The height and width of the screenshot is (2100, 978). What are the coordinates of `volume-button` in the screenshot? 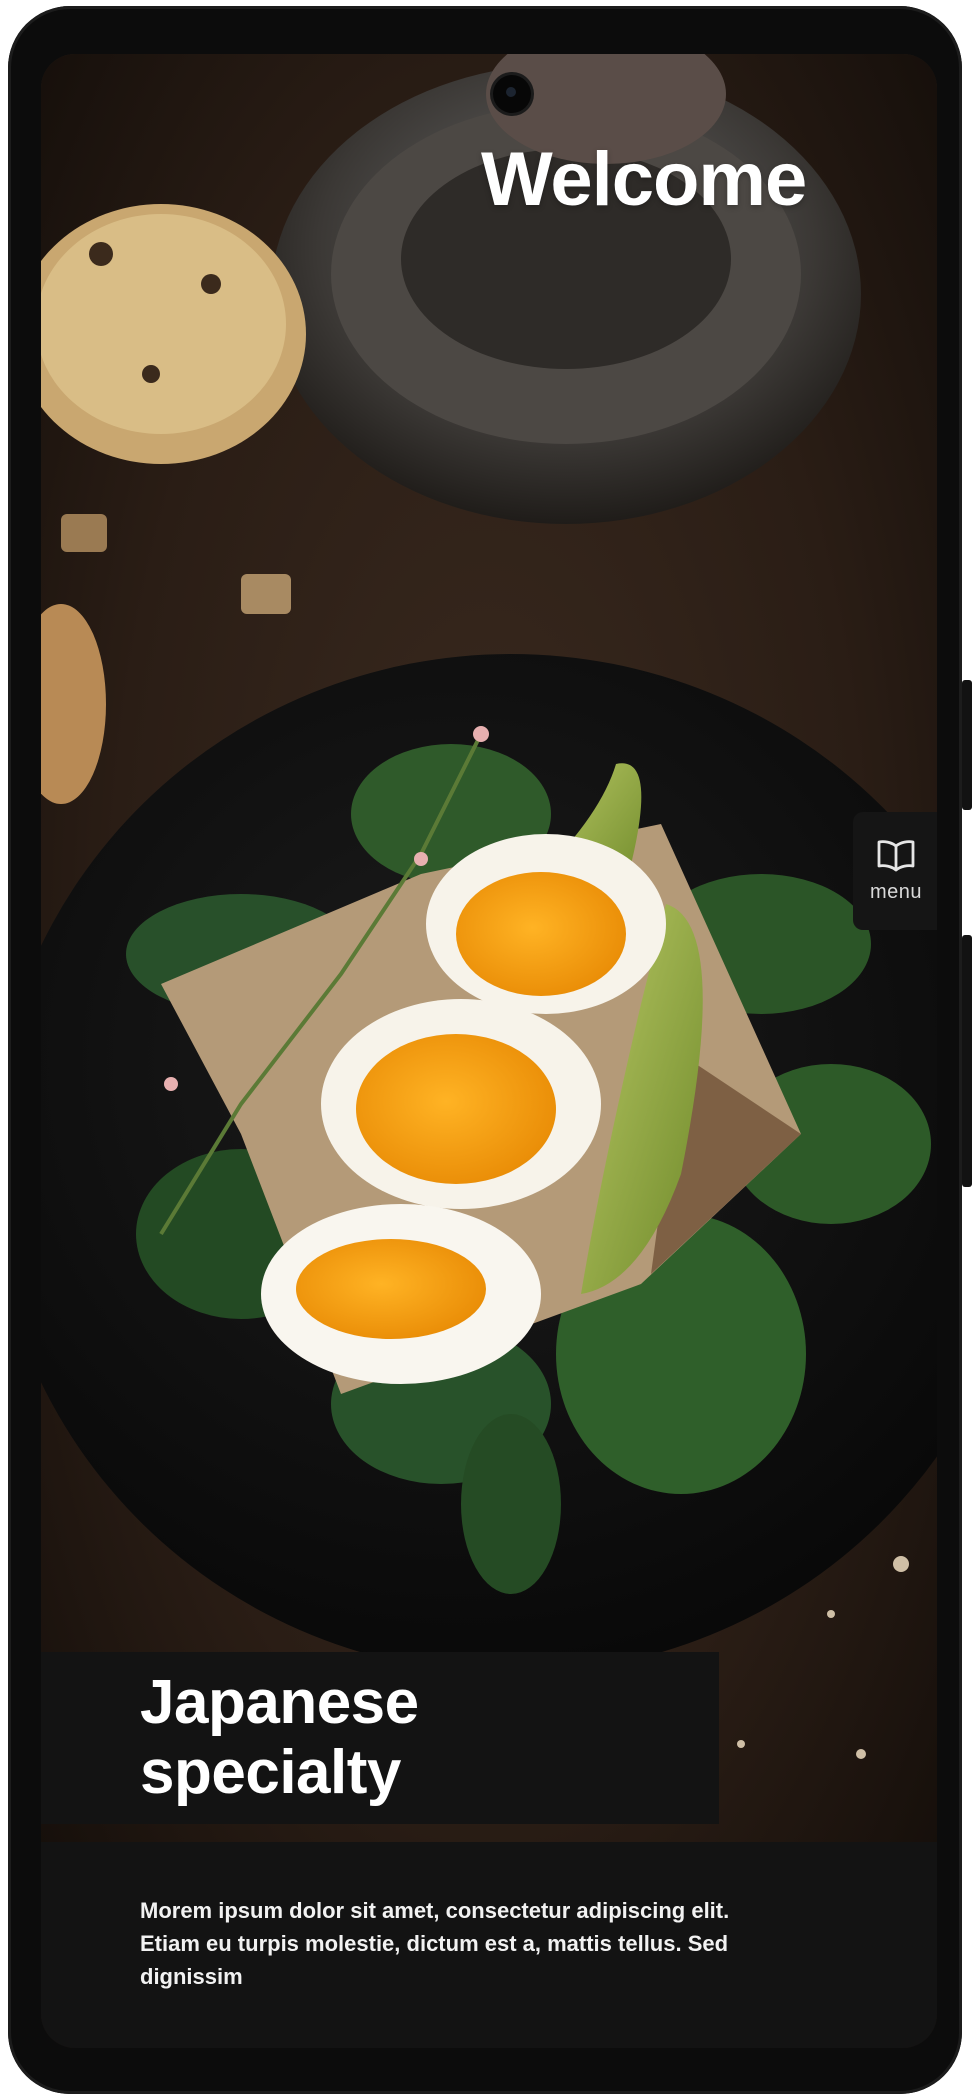 It's located at (967, 1061).